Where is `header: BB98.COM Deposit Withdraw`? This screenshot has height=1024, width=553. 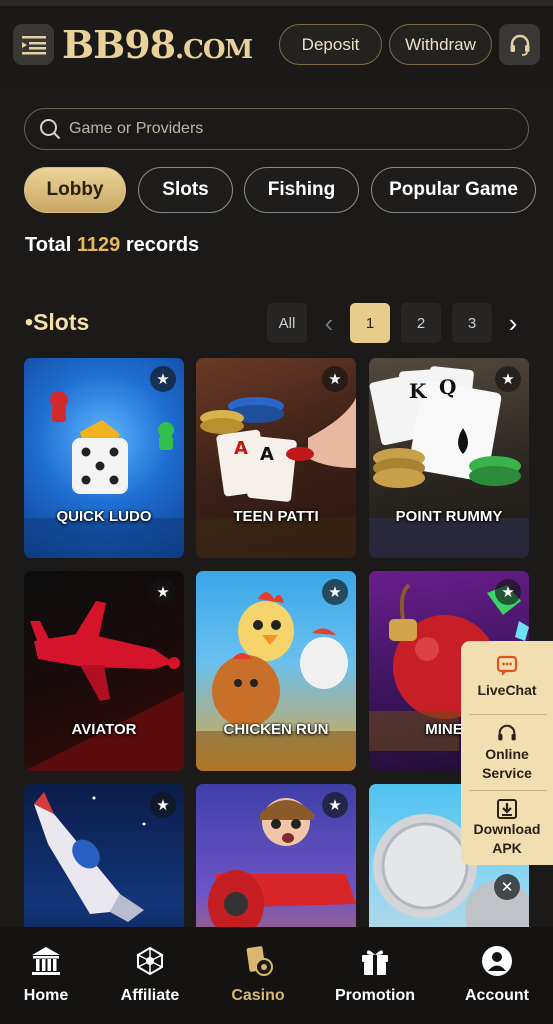 header: BB98.COM Deposit Withdraw is located at coordinates (276, 46).